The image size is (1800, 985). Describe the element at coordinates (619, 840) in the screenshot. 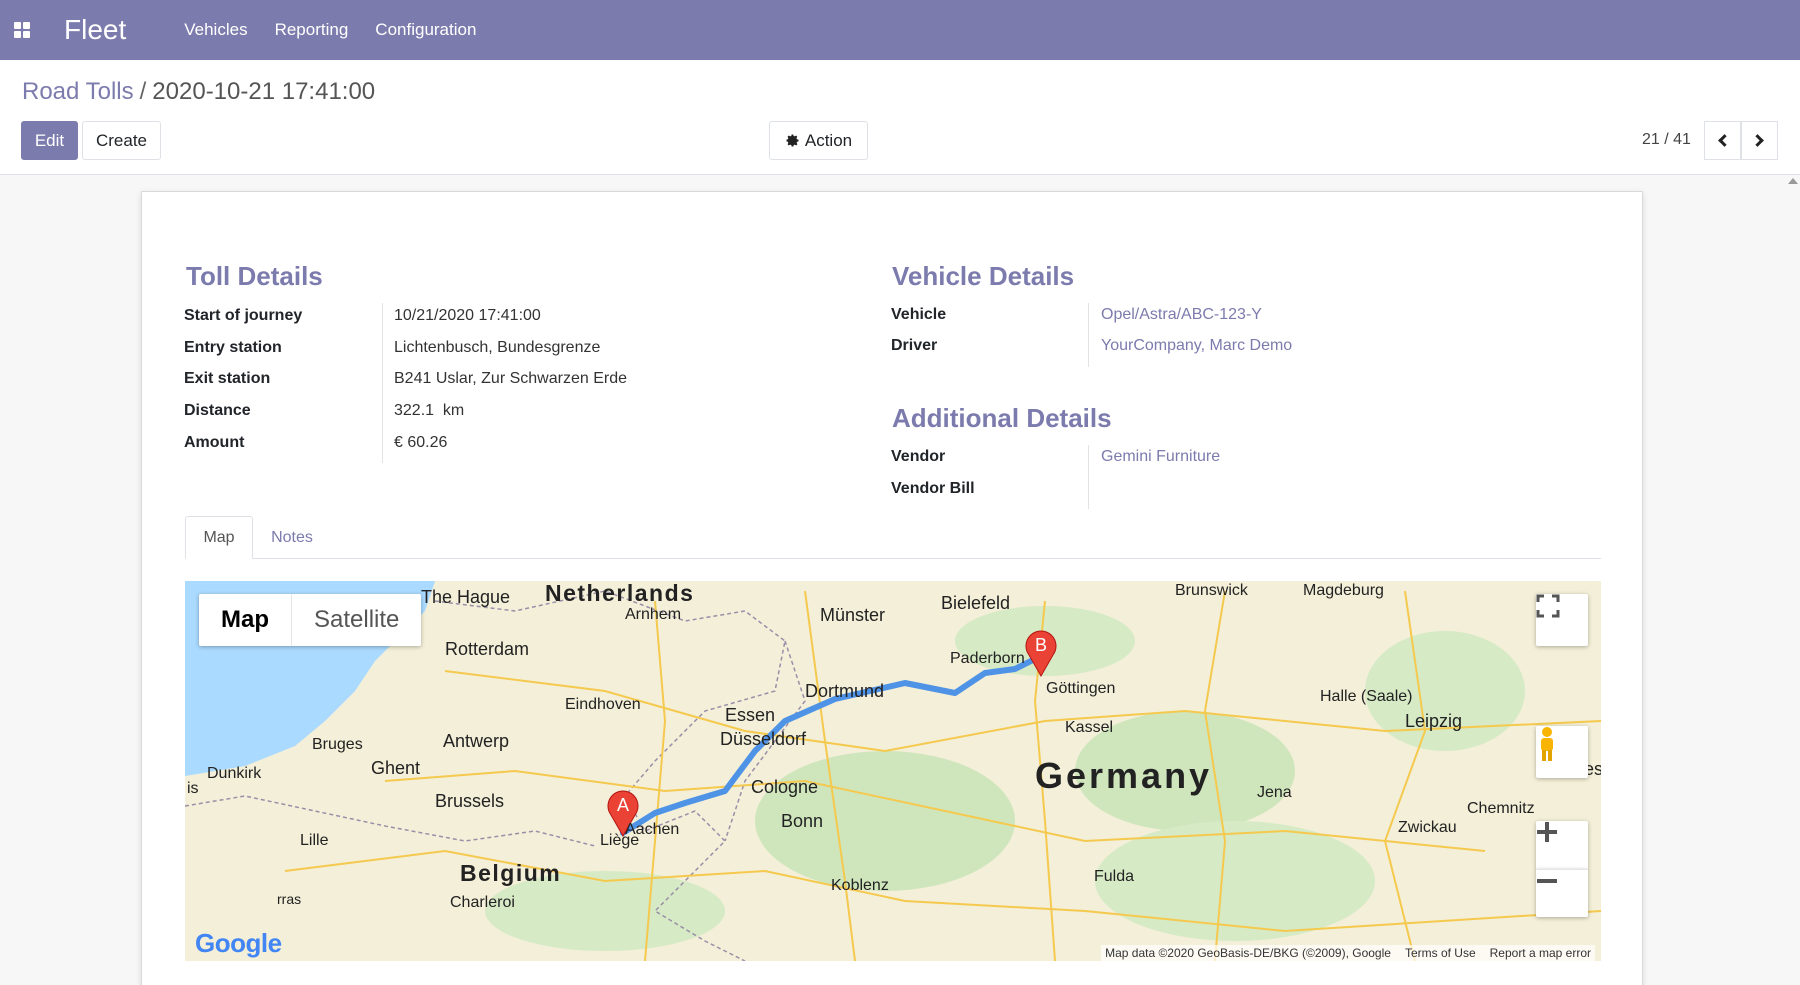

I see `map-city: Liège` at that location.